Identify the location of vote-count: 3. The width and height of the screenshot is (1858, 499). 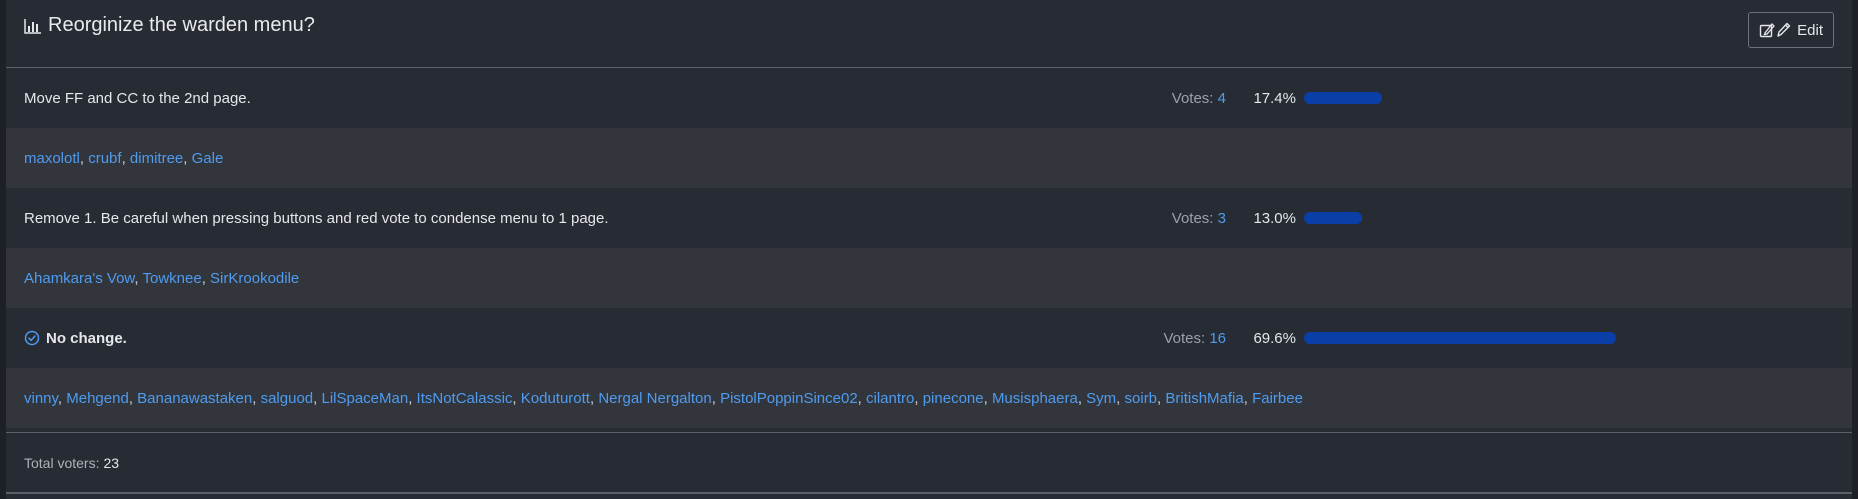
(1222, 218).